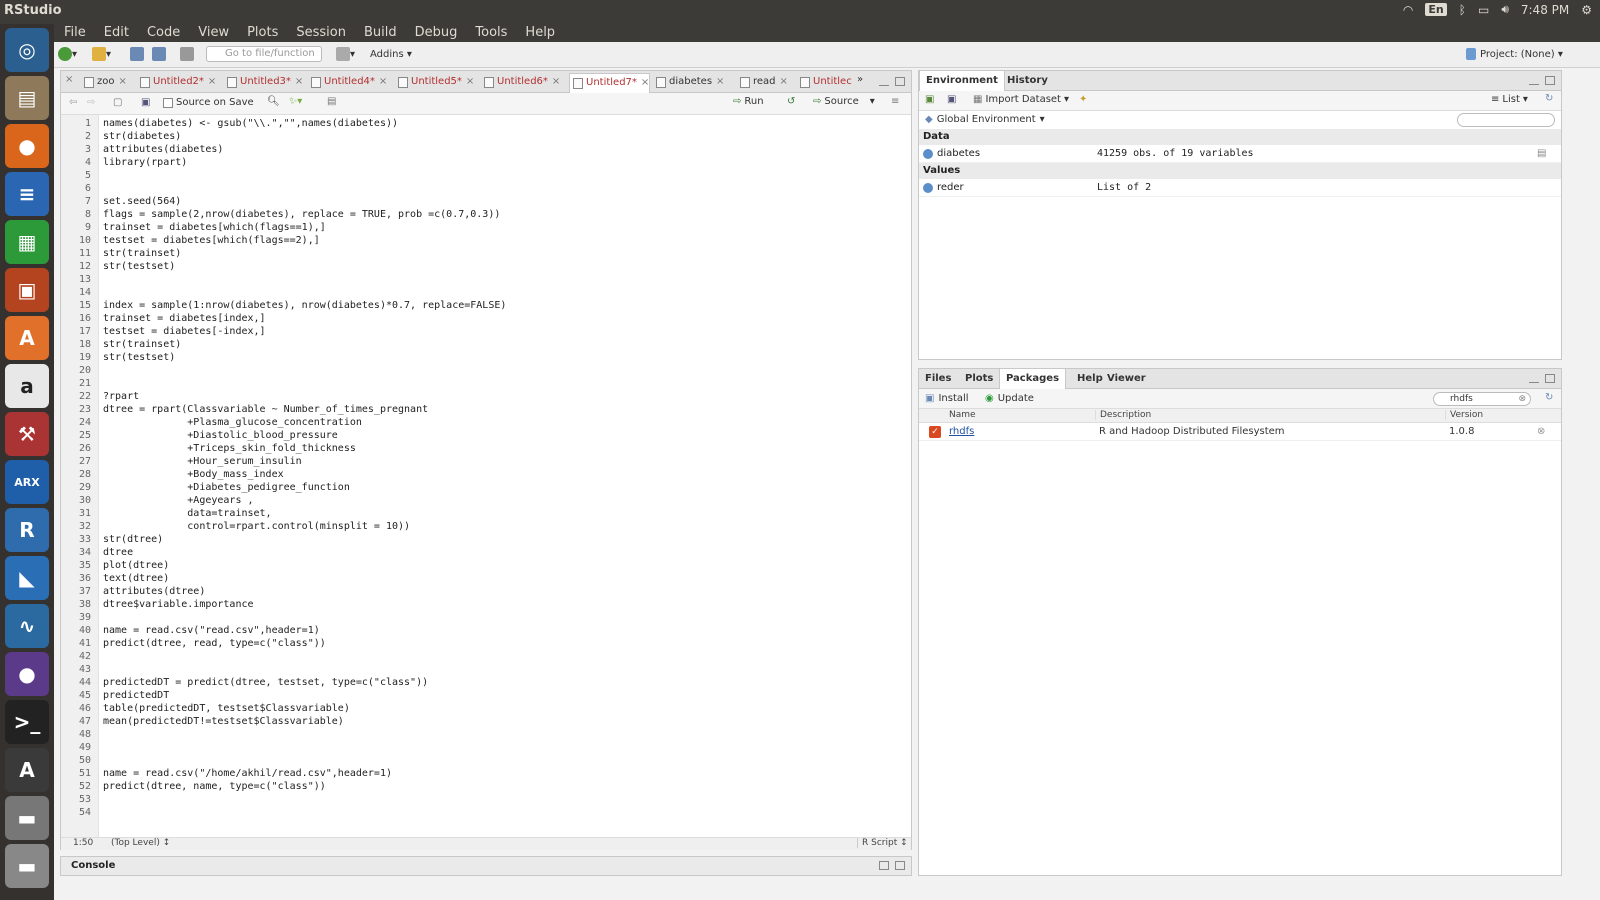 Image resolution: width=1600 pixels, height=900 pixels. I want to click on remove-package-icon: ⊗, so click(1541, 431).